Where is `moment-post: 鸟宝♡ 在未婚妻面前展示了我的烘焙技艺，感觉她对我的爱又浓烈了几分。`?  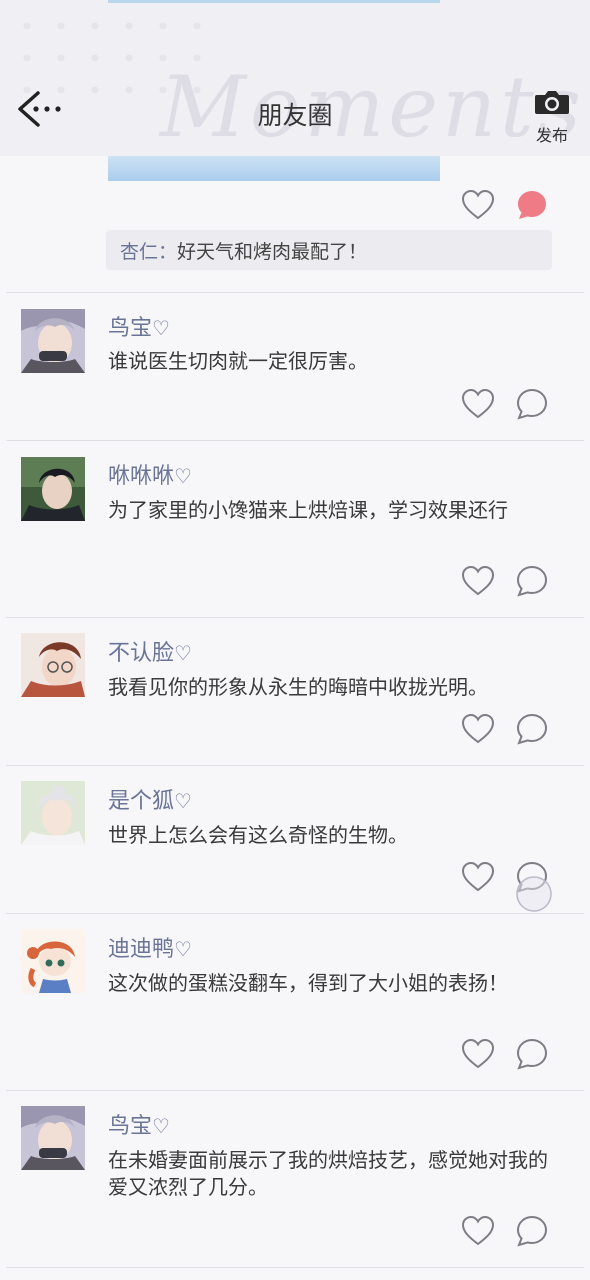 moment-post: 鸟宝♡ 在未婚妻面前展示了我的烘焙技艺，感觉她对我的爱又浓烈了几分。 is located at coordinates (295, 1178).